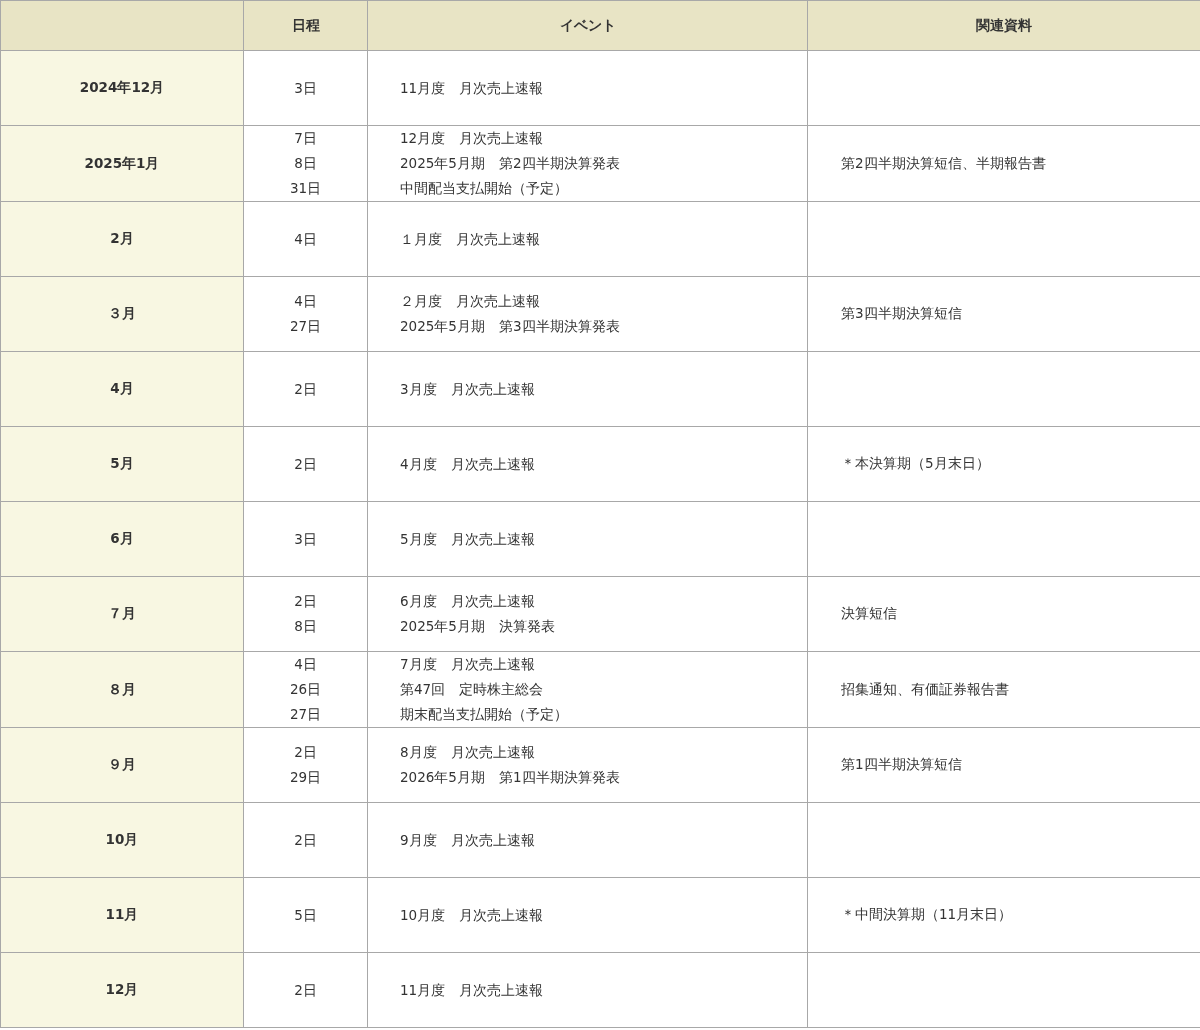 The width and height of the screenshot is (1200, 1030). What do you see at coordinates (468, 389) in the screenshot?
I see `event-text: 3月度 月次売上速報` at bounding box center [468, 389].